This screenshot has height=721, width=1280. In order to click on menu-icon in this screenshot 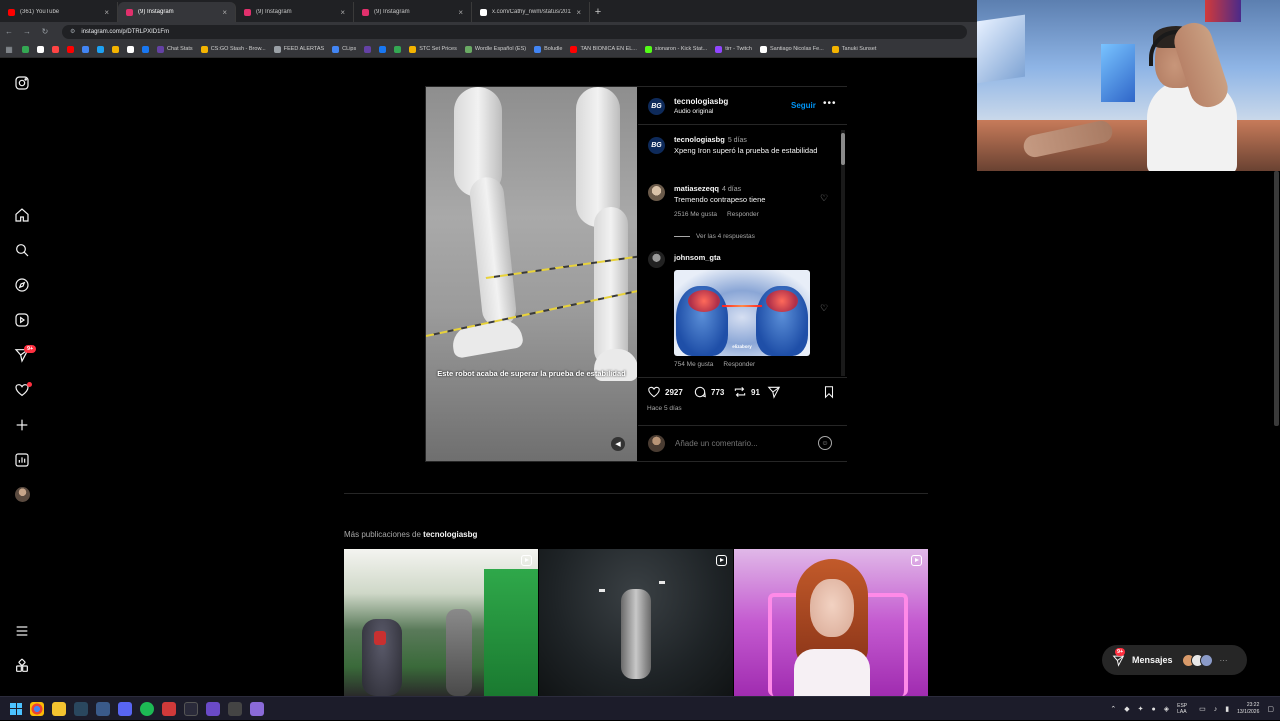, I will do `click(22, 631)`.